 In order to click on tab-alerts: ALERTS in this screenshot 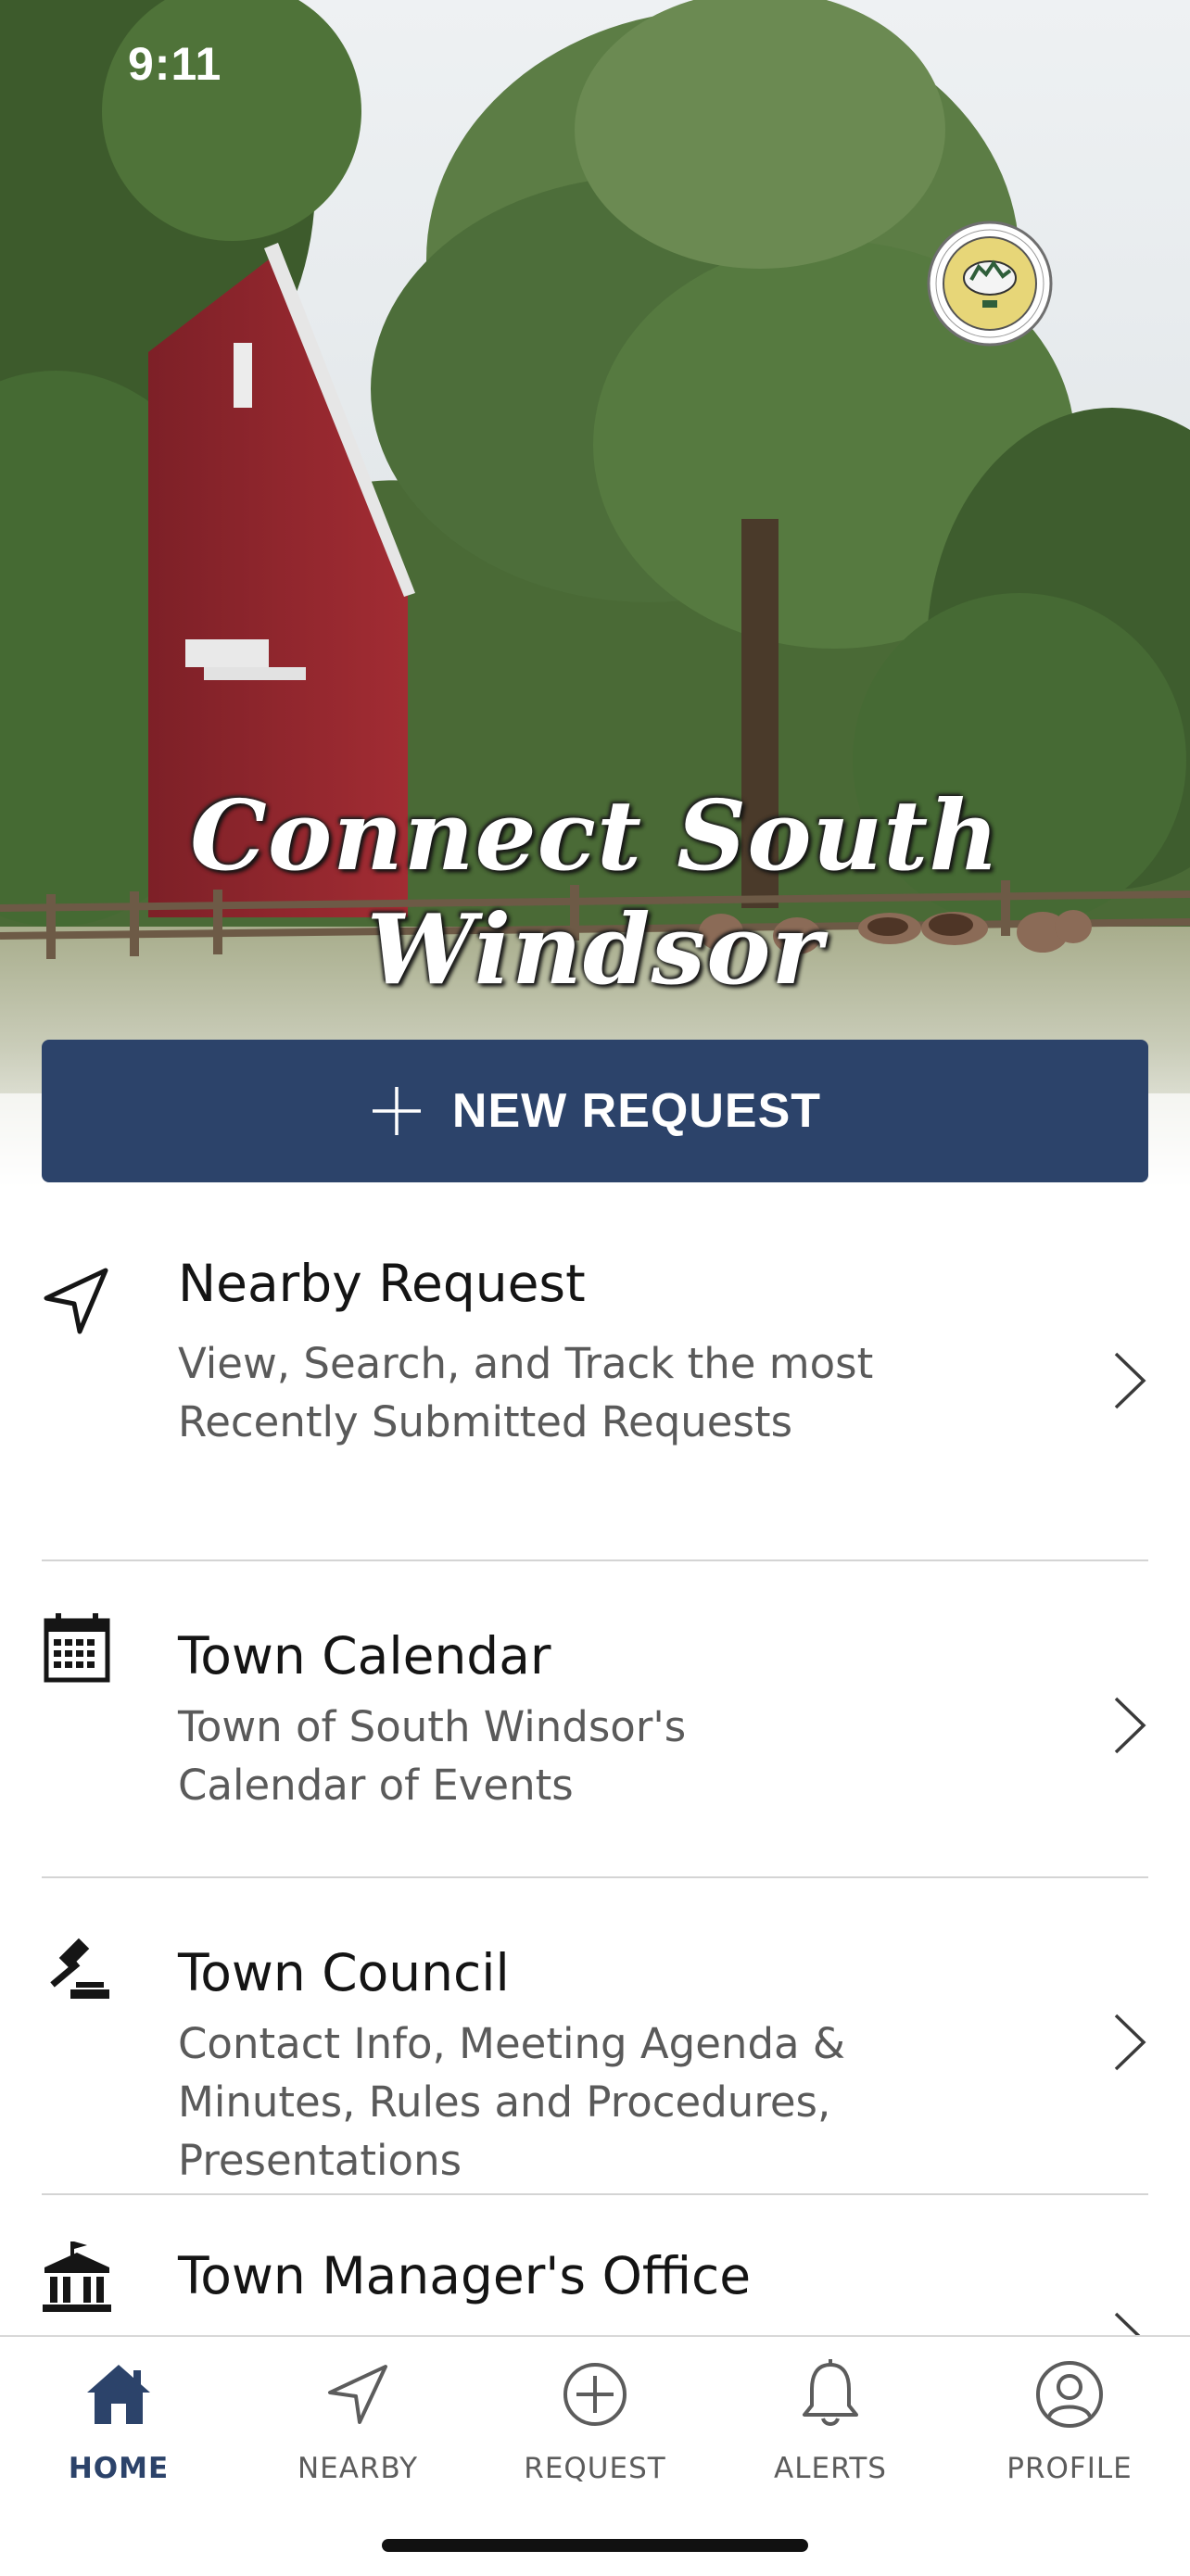, I will do `click(830, 2420)`.